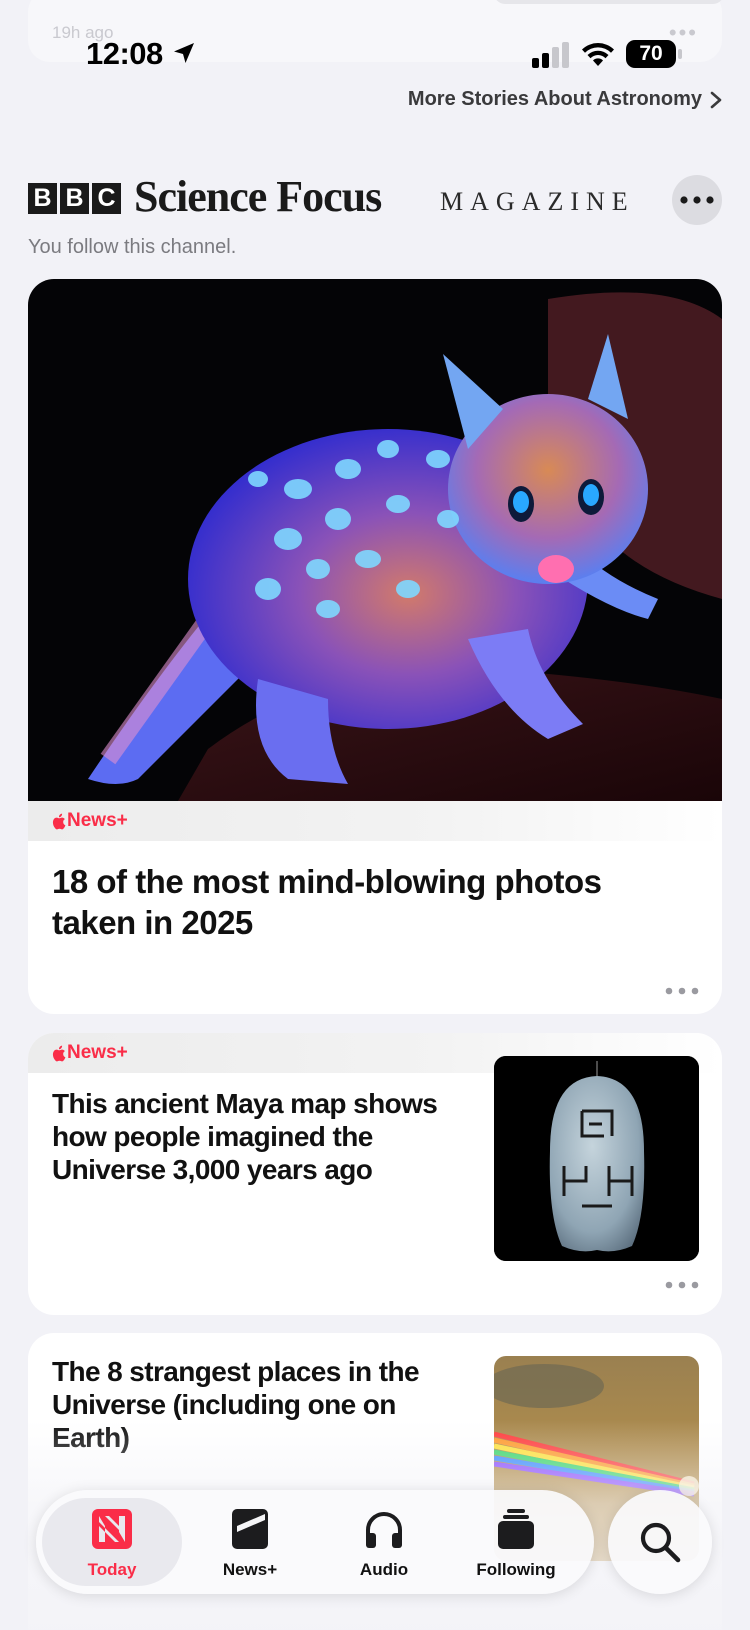 This screenshot has height=1630, width=750. I want to click on wifi-icon, so click(598, 54).